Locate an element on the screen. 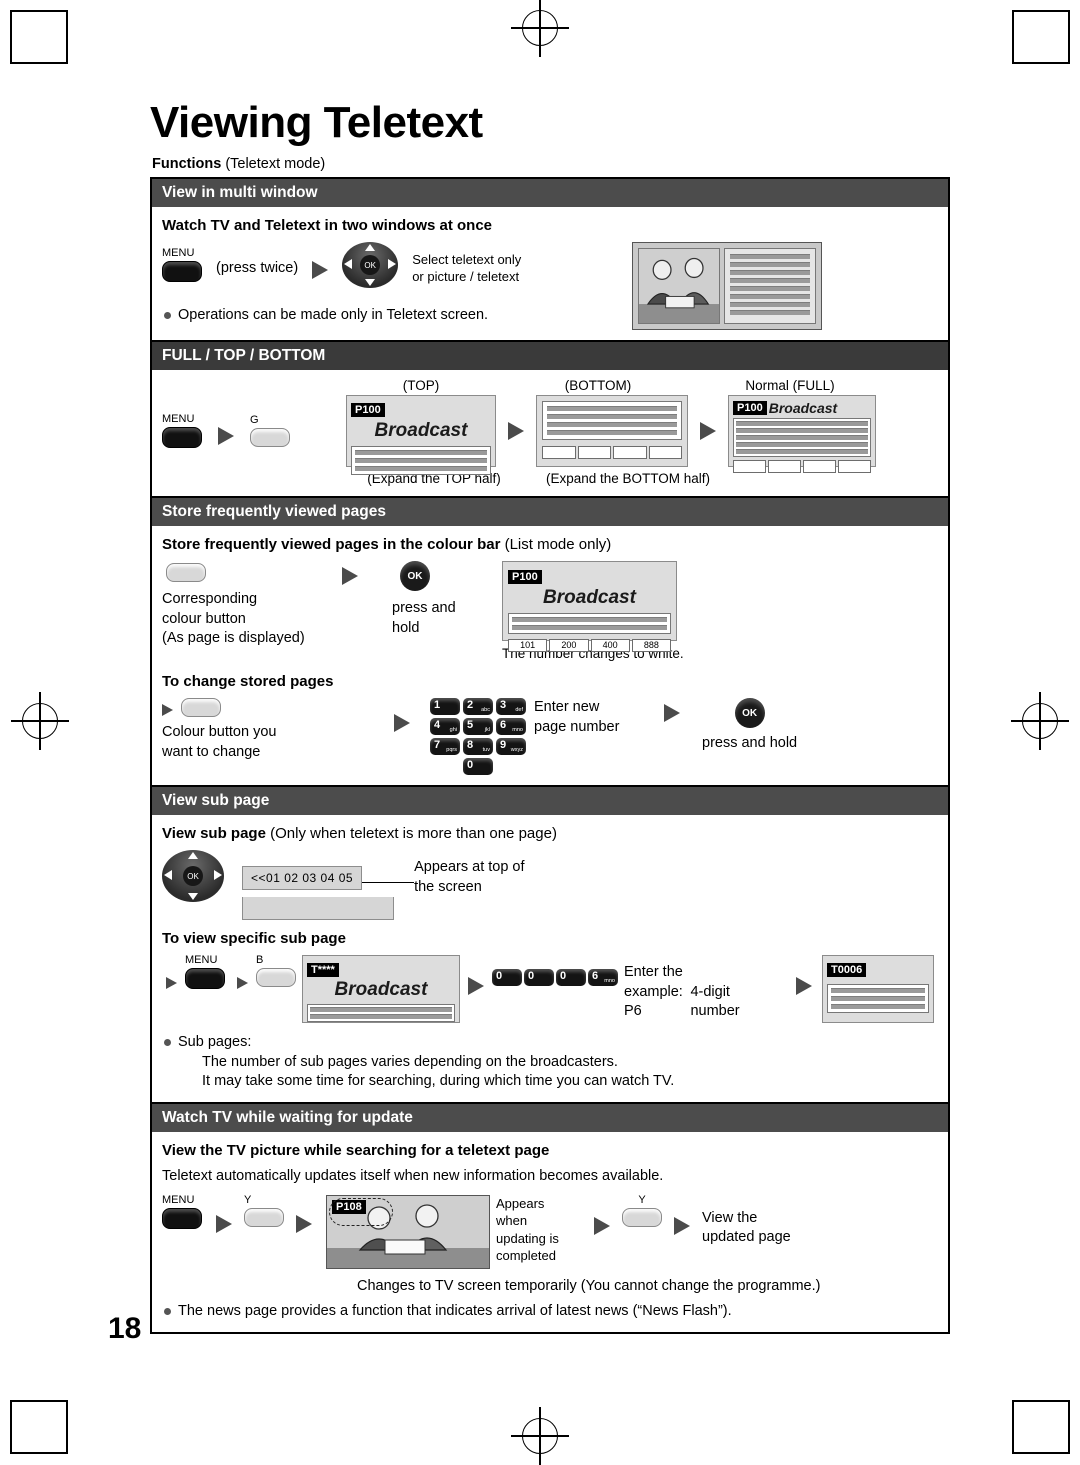  menu-button is located at coordinates (182, 272).